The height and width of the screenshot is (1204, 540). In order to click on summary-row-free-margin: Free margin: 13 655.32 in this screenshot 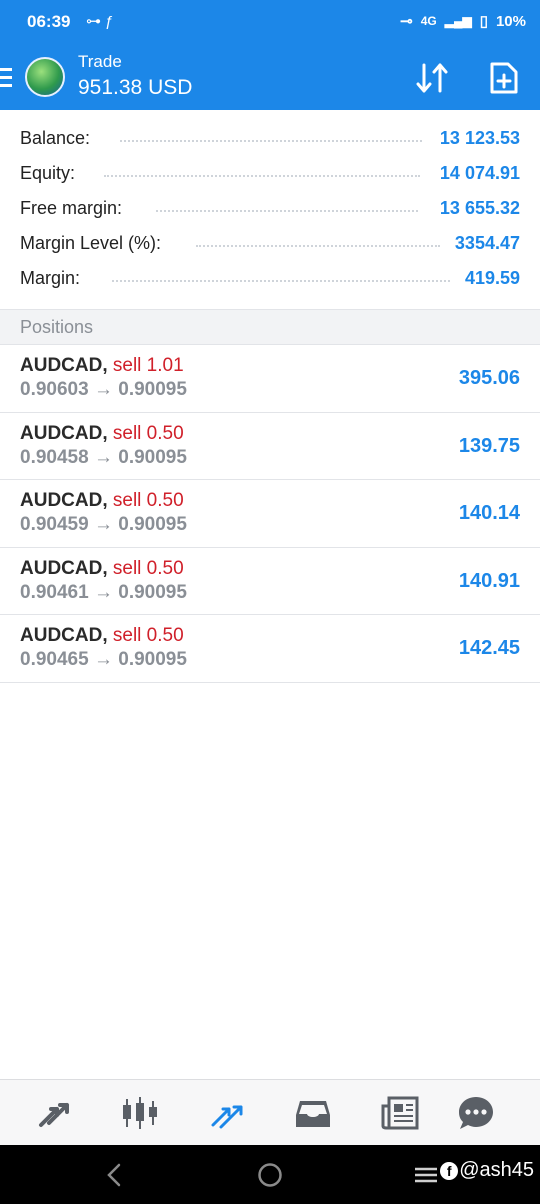, I will do `click(270, 207)`.